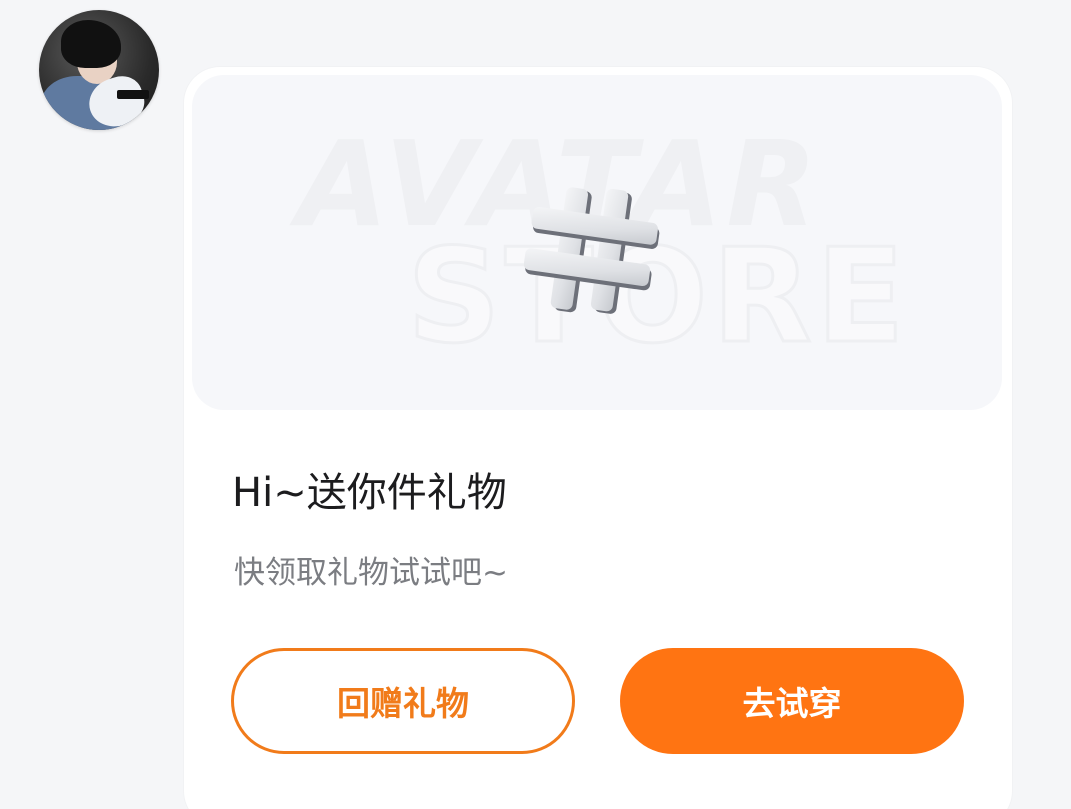 The width and height of the screenshot is (1071, 809). I want to click on try-on-button: 去试穿, so click(792, 701).